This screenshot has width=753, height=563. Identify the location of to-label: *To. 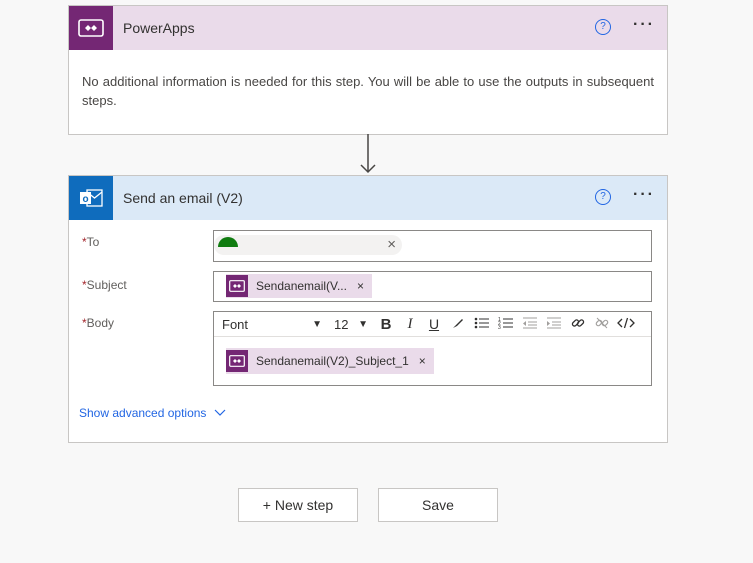
(91, 242).